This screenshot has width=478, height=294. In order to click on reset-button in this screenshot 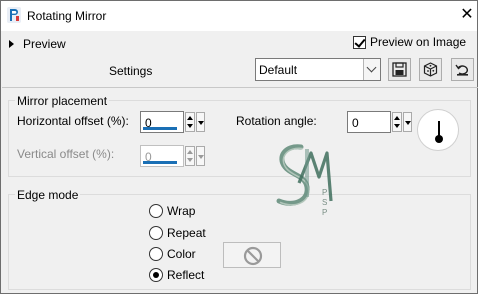, I will do `click(462, 69)`.